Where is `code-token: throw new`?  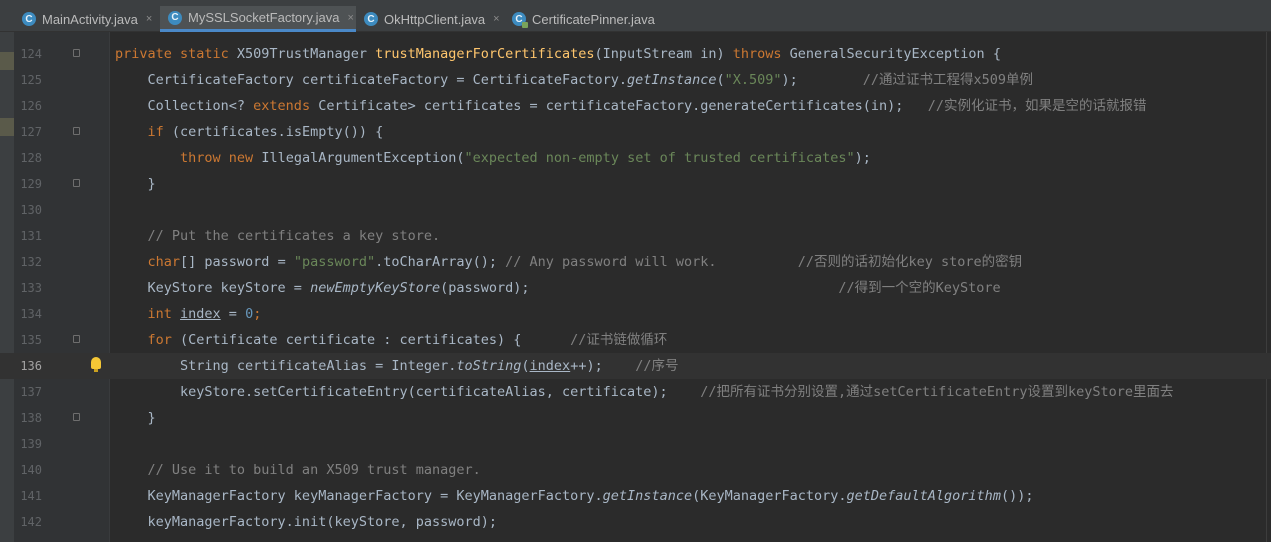
code-token: throw new is located at coordinates (188, 158).